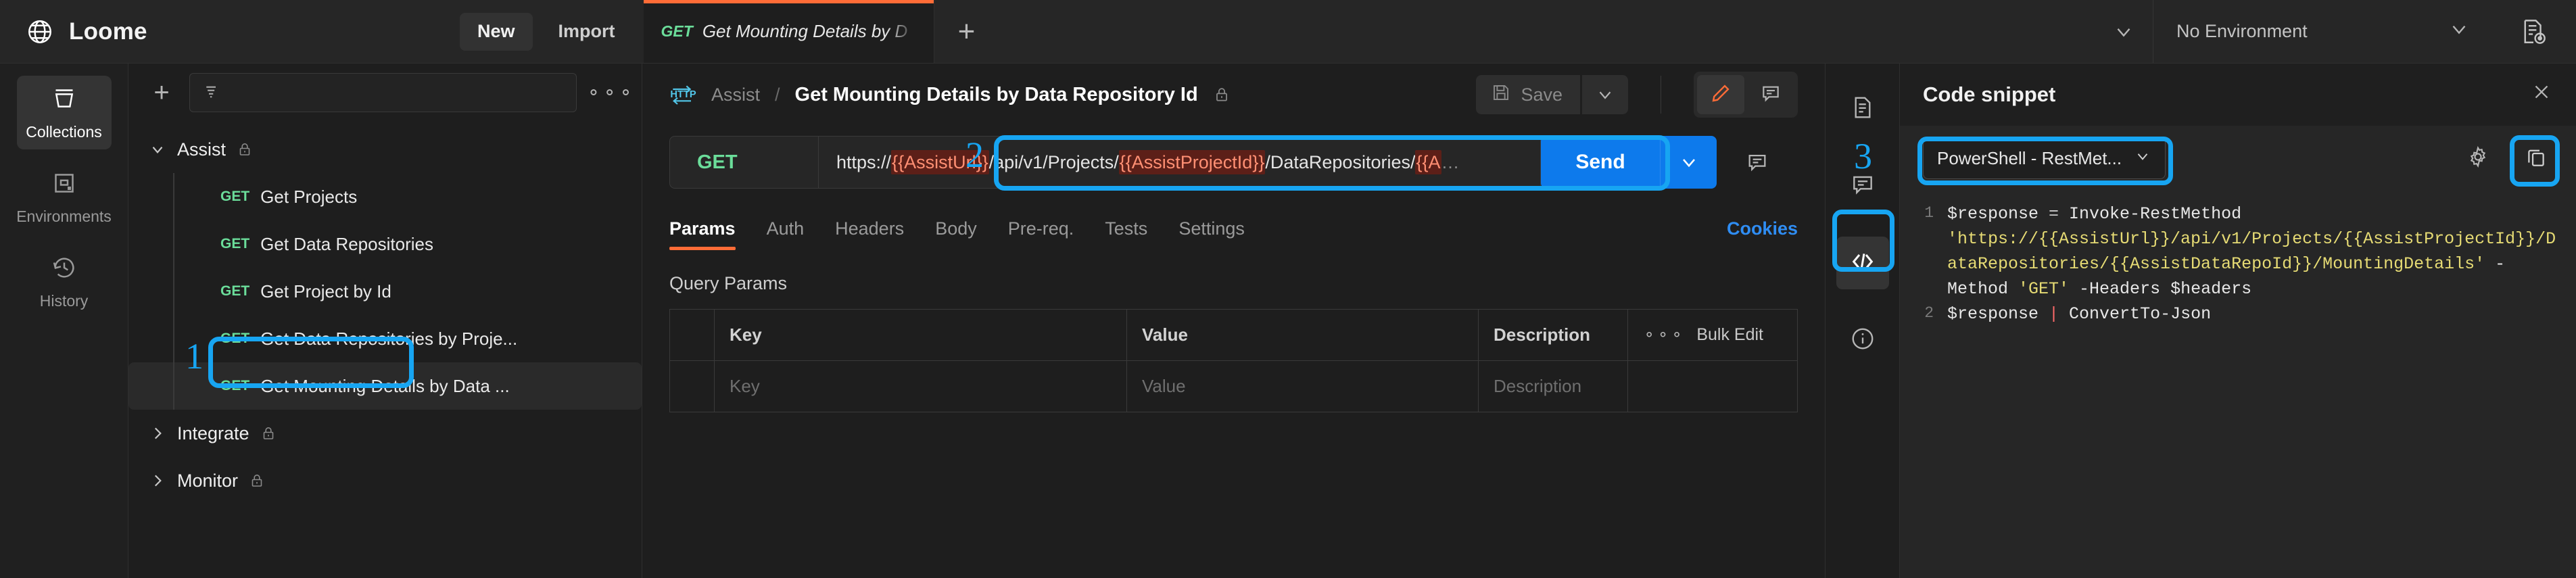 This screenshot has height=578, width=2576. Describe the element at coordinates (2124, 31) in the screenshot. I see `tabs-overflow-chevron-down-icon` at that location.